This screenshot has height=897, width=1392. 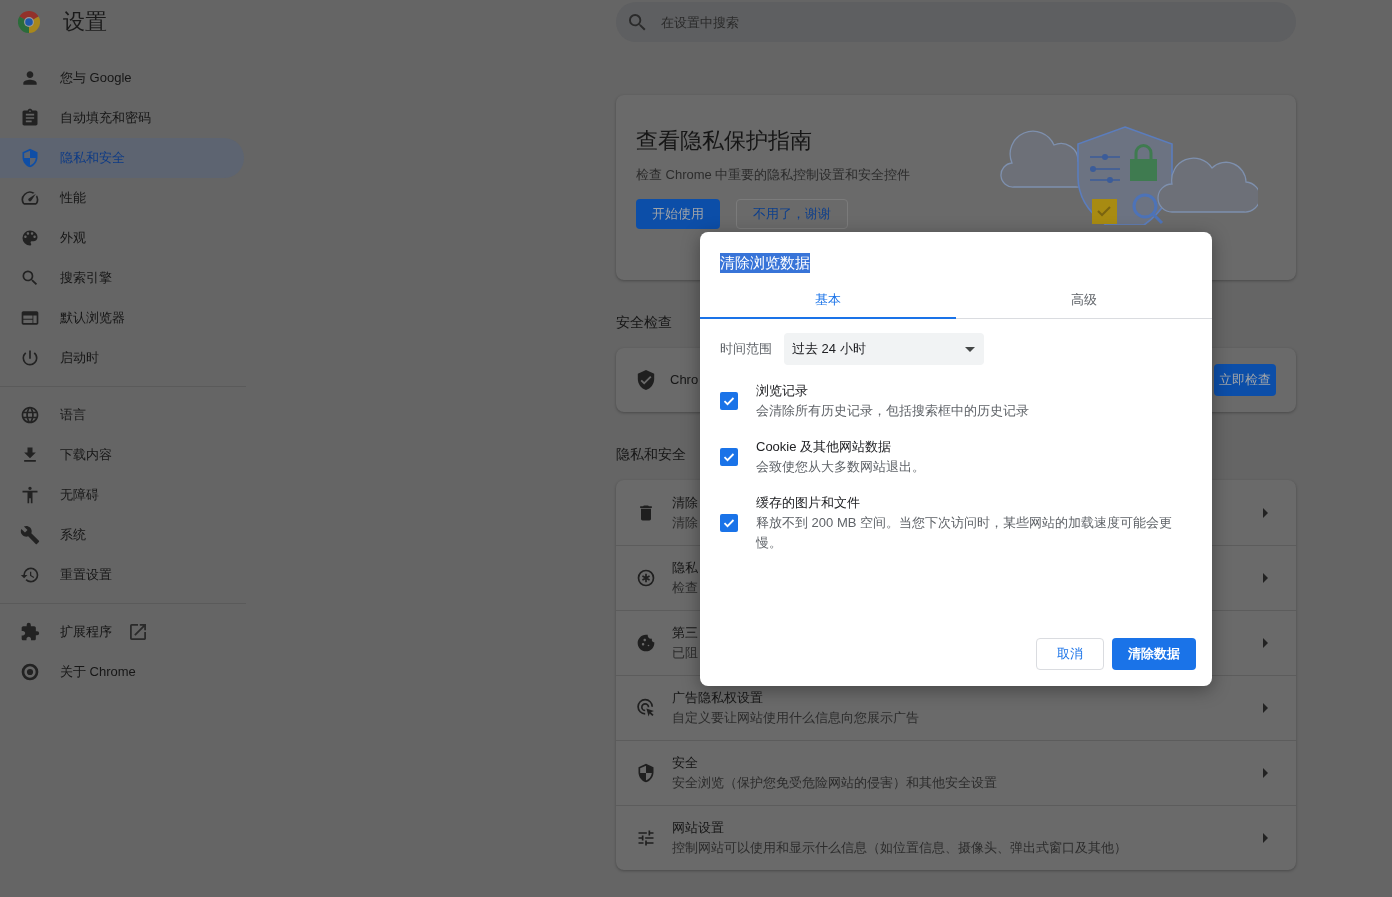 What do you see at coordinates (122, 535) in the screenshot?
I see `sidebar-item: 系统` at bounding box center [122, 535].